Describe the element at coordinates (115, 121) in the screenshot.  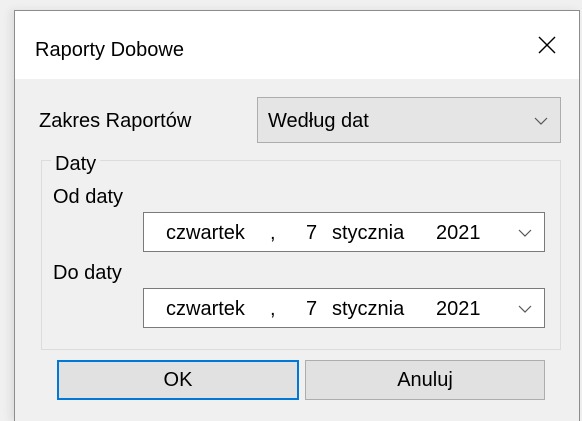
I see `range-label: Zakres Raportów` at that location.